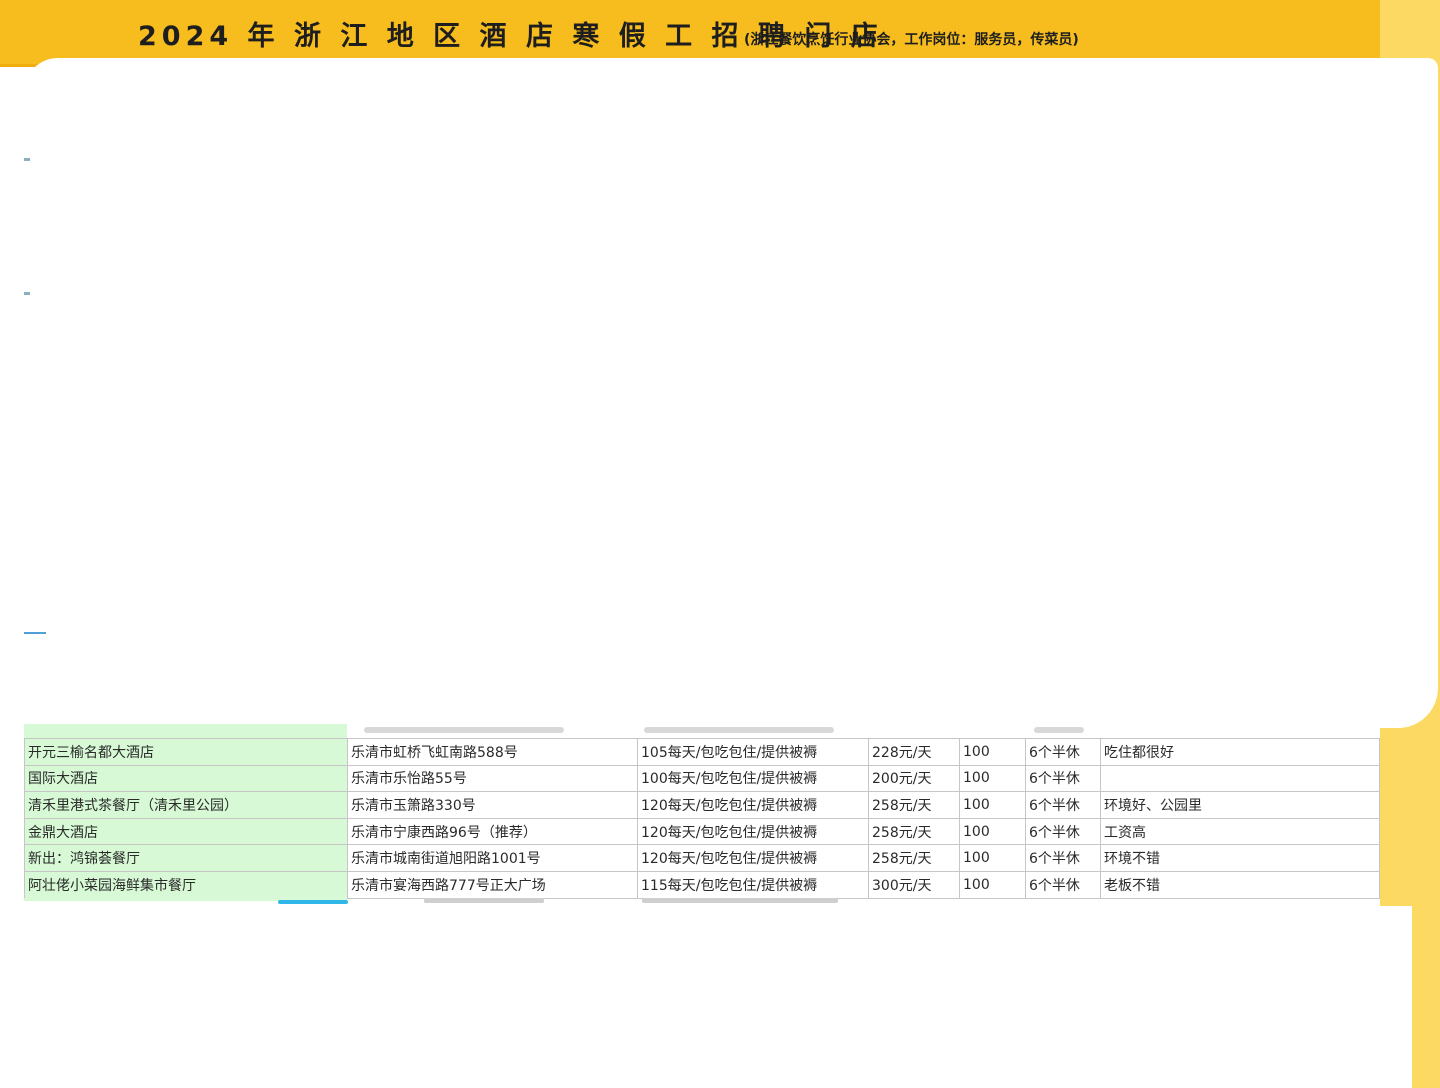 This screenshot has width=1440, height=1088. I want to click on store-name-cell: 清禾里港式茶餐厅（清禾里公园）, so click(186, 805).